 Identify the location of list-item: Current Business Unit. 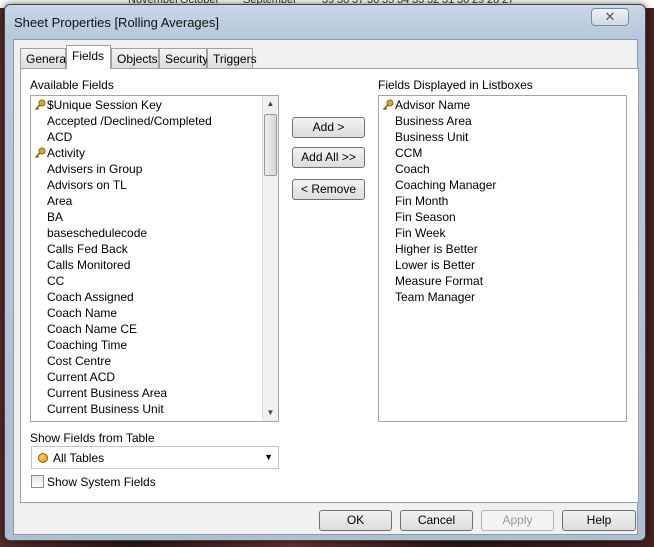
(154, 409).